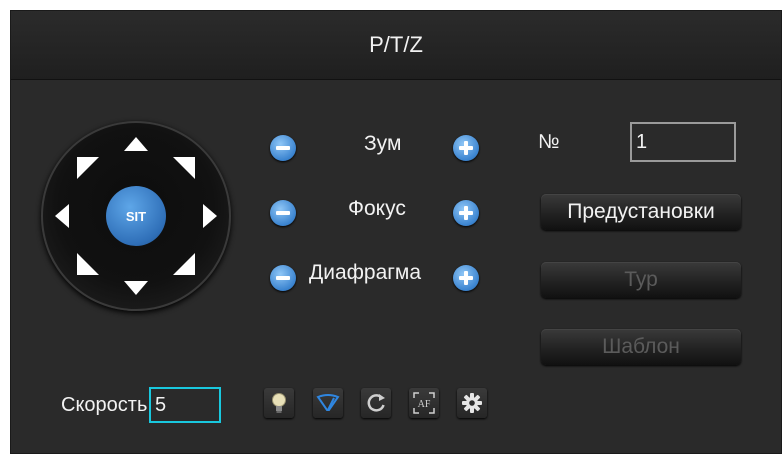  What do you see at coordinates (466, 213) in the screenshot?
I see `focus-plus-button` at bounding box center [466, 213].